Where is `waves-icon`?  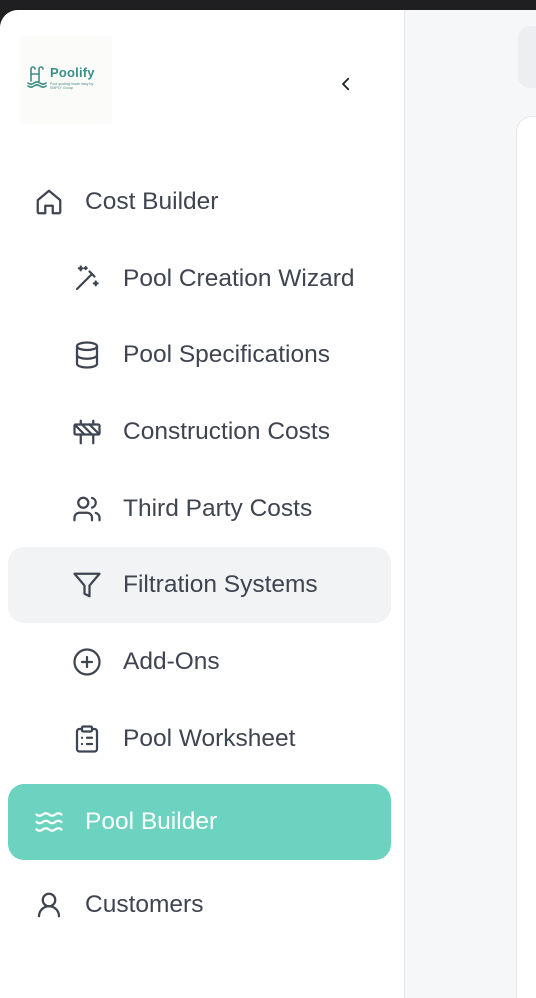 waves-icon is located at coordinates (49, 822).